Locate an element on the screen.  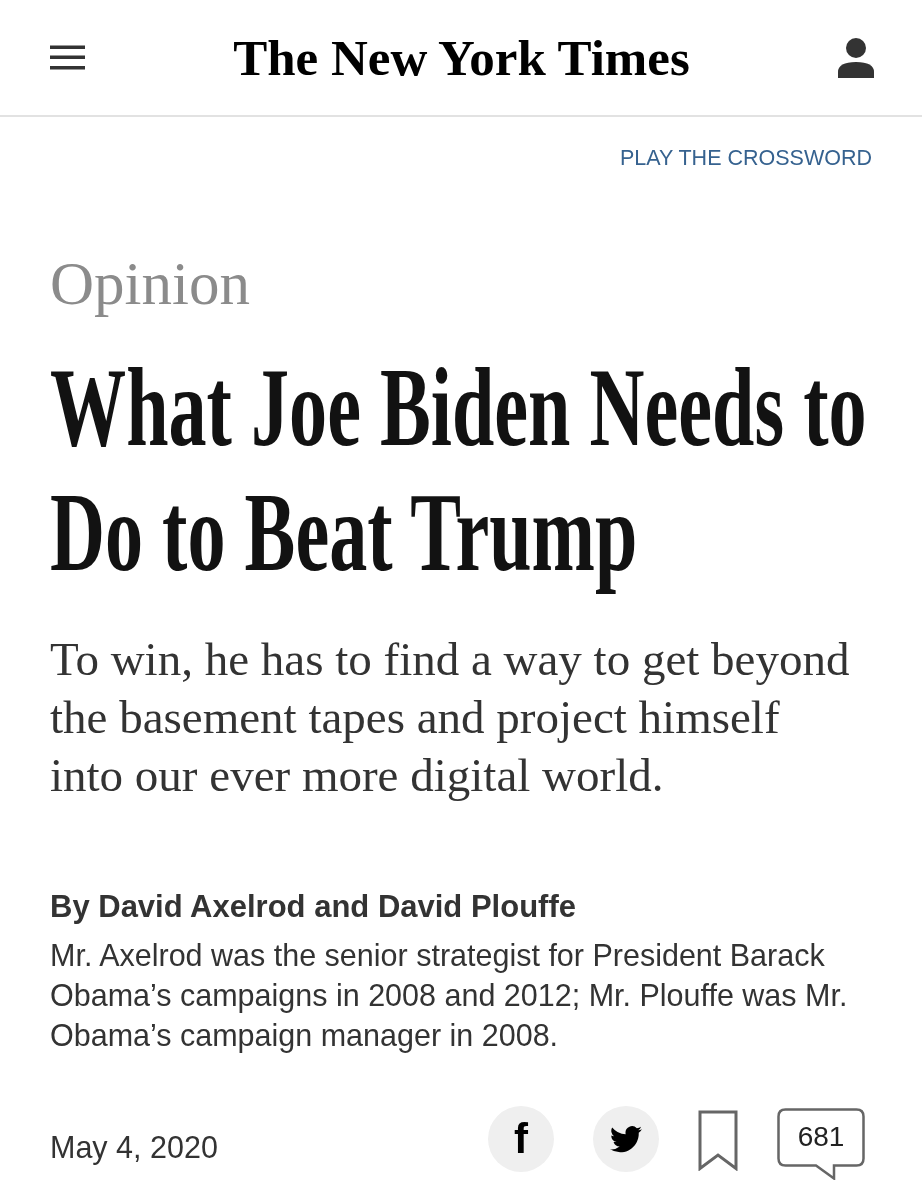
person-icon is located at coordinates (856, 57).